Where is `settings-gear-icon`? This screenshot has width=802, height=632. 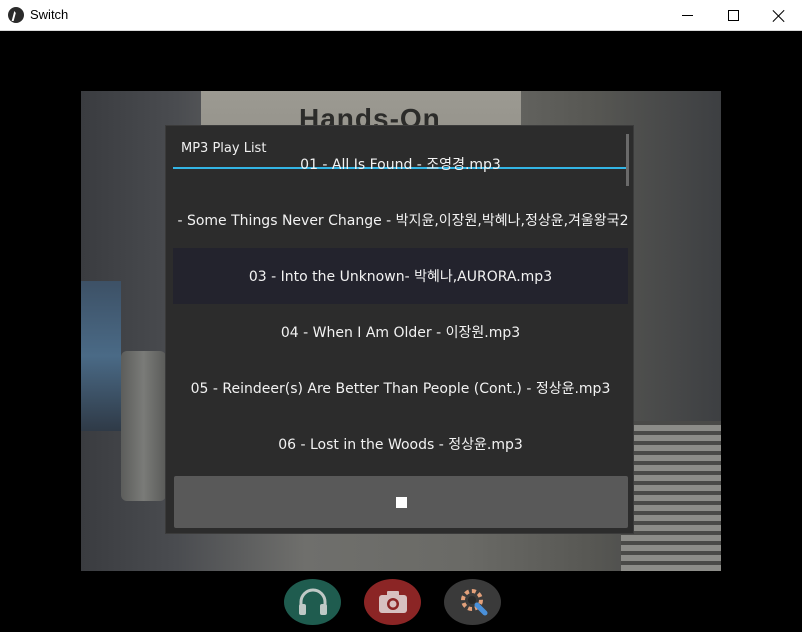 settings-gear-icon is located at coordinates (473, 602).